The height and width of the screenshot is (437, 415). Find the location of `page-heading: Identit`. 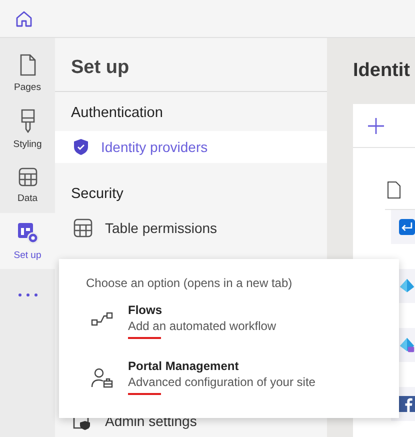

page-heading: Identit is located at coordinates (382, 71).